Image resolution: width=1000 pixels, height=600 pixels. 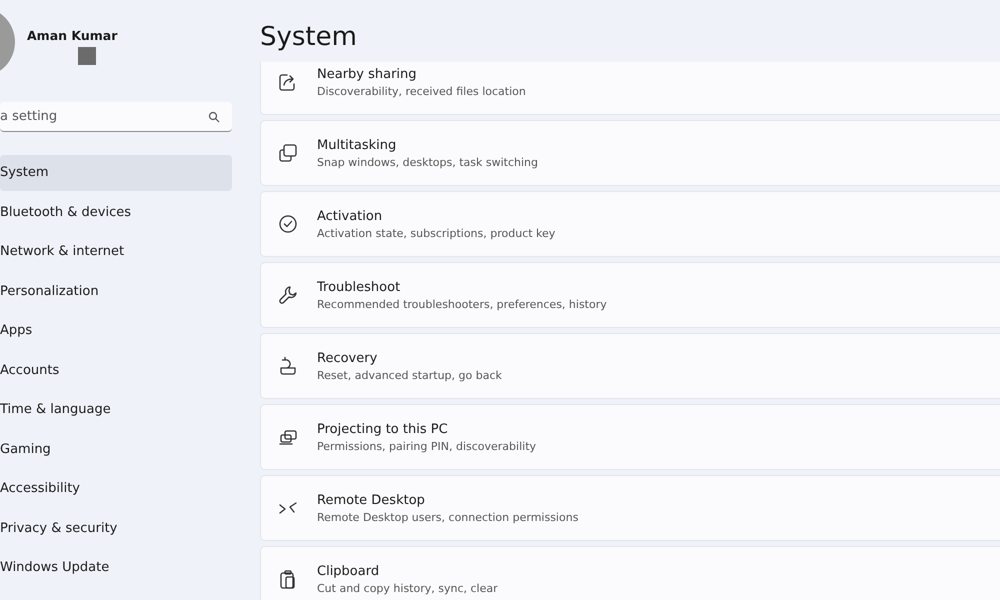 What do you see at coordinates (462, 304) in the screenshot?
I see `setting-description: Recommended troubleshooters, preferences, history` at bounding box center [462, 304].